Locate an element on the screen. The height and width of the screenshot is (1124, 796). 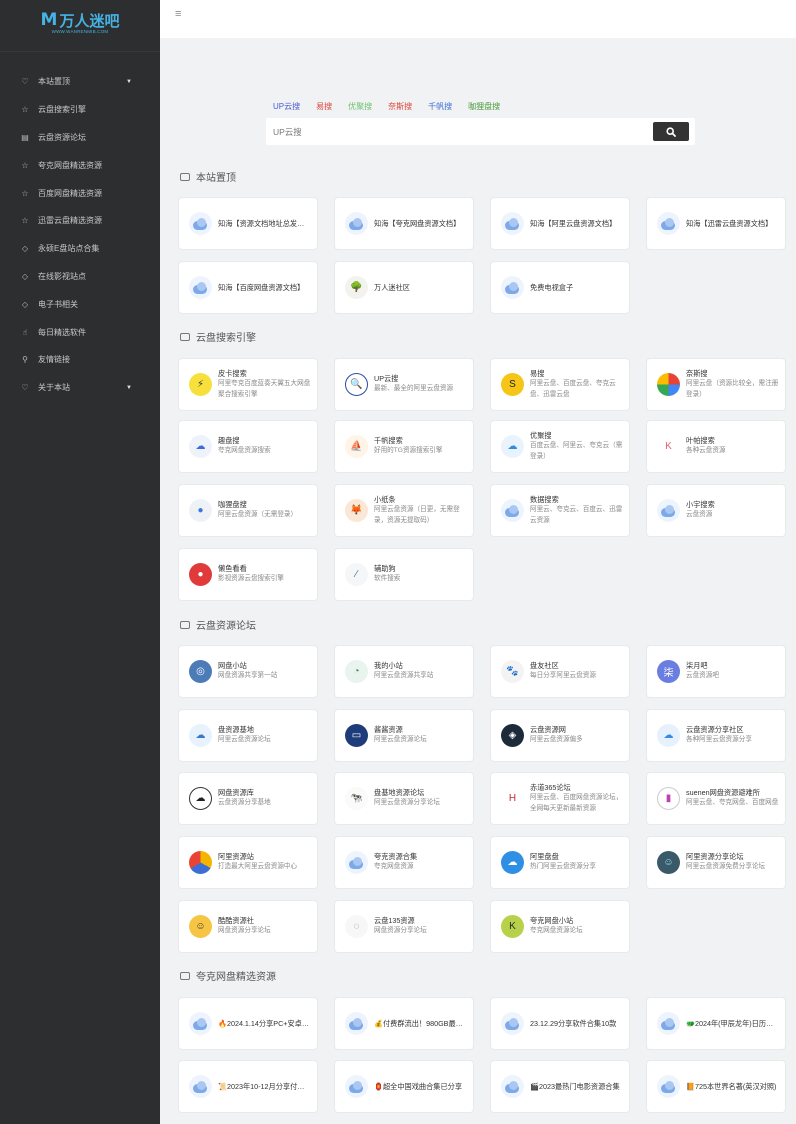
kkwp-icon: K is located at coordinates (512, 926).